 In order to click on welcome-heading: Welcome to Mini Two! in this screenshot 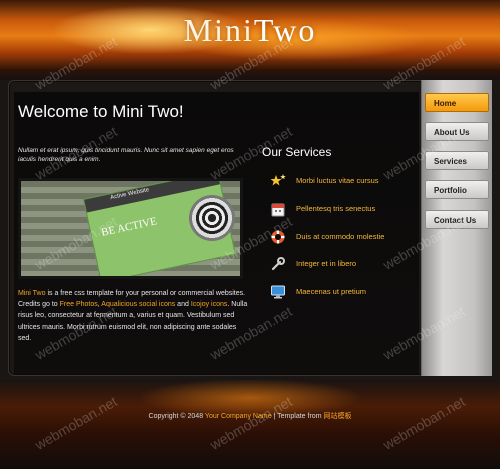, I will do `click(101, 111)`.